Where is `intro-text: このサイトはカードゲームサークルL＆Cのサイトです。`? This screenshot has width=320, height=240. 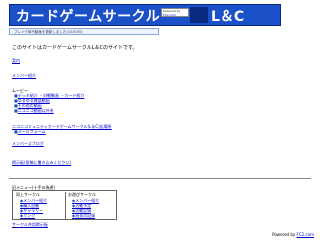
intro-text: このサイトはカードゲームサークルL＆Cのサイトです。 is located at coordinates (75, 48).